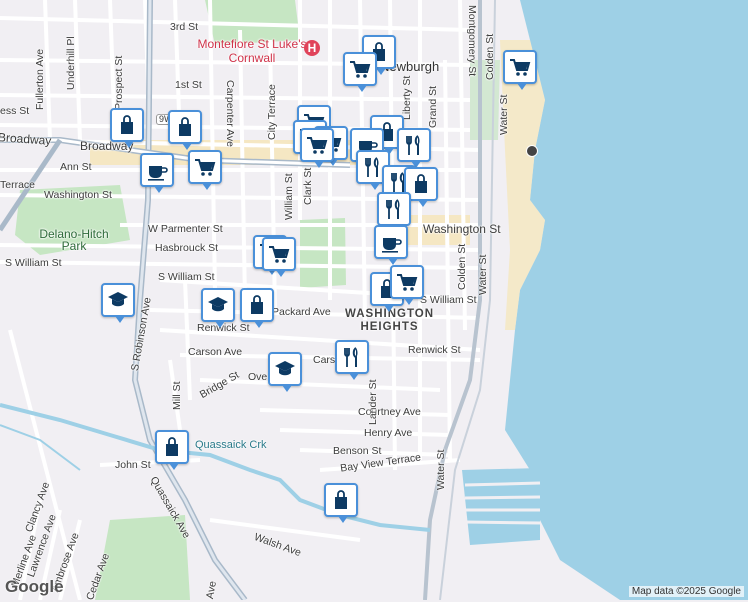 The image size is (748, 602). What do you see at coordinates (71, 63) in the screenshot?
I see `street-label: Underhill Pl` at bounding box center [71, 63].